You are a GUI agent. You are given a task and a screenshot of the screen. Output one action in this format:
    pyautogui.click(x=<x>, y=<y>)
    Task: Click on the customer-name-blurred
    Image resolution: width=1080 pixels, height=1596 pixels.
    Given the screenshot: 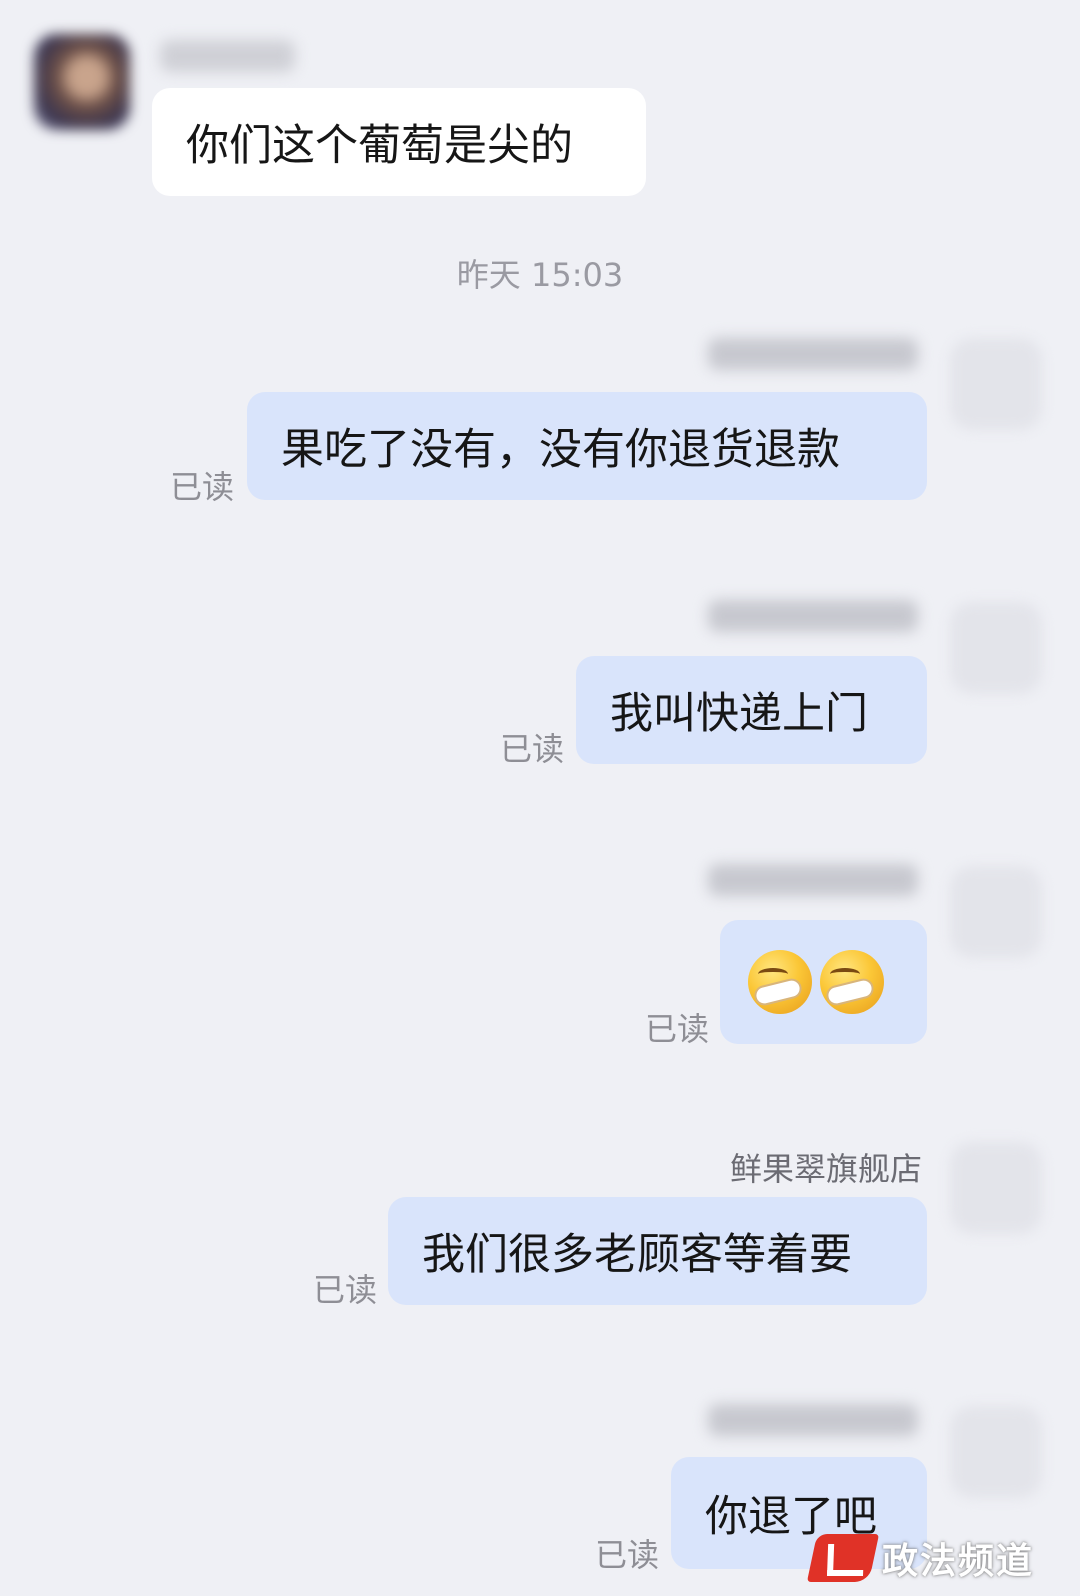 What is the action you would take?
    pyautogui.click(x=227, y=56)
    